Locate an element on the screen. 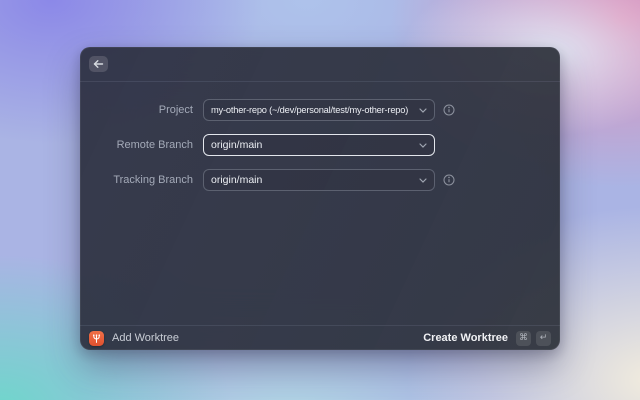 This screenshot has height=400, width=640. git-worktree-icon is located at coordinates (96, 338).